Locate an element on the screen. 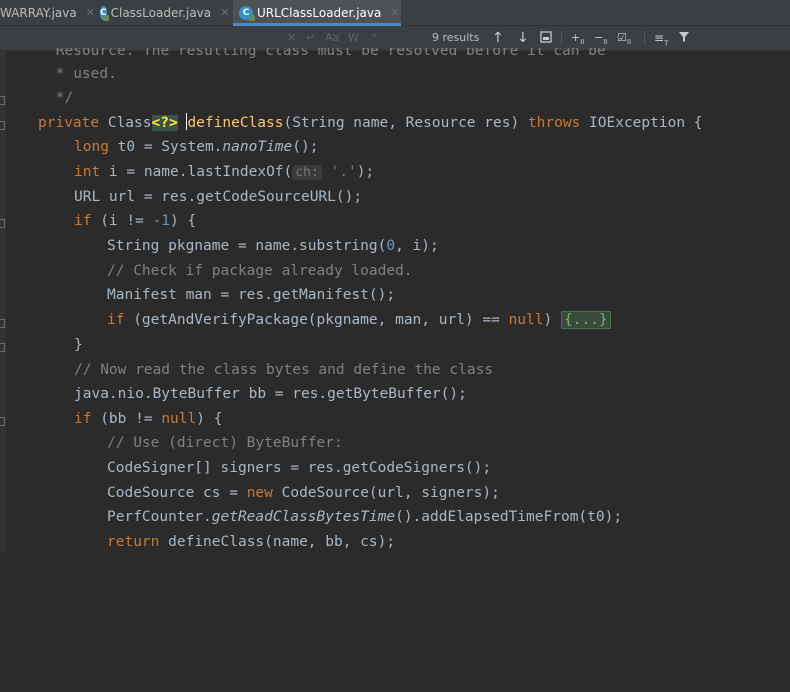 The width and height of the screenshot is (790, 692). static-method: getReadClassBytesTime is located at coordinates (303, 517).